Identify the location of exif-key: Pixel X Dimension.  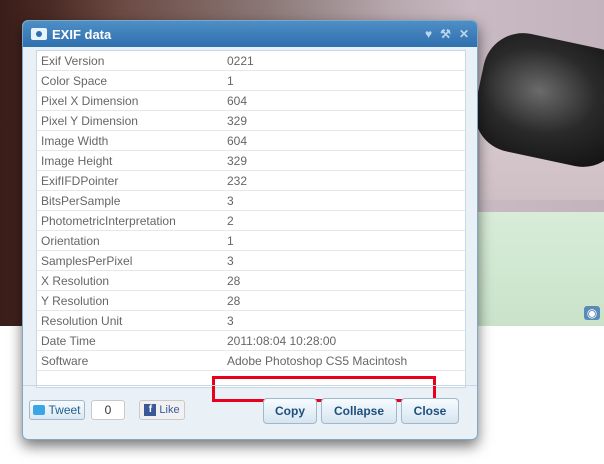
(130, 100).